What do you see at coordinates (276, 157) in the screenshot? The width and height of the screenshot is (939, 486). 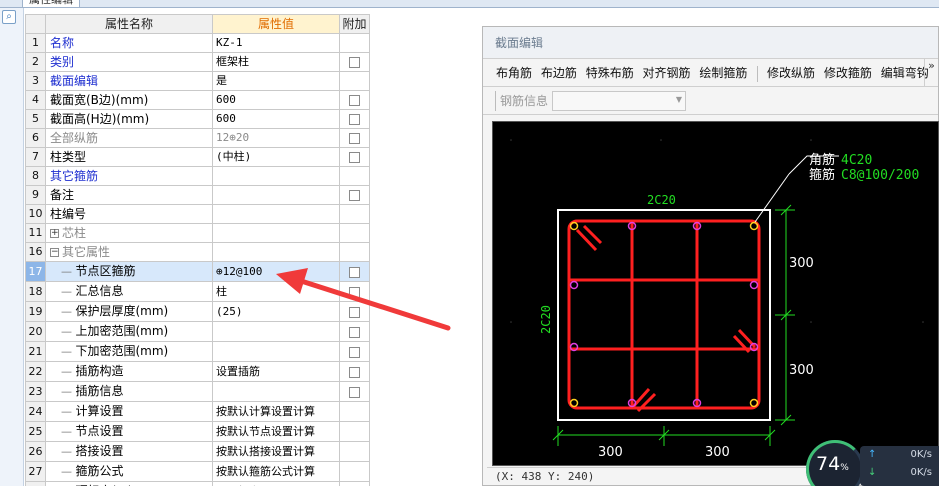 I see `property-value: (中柱)` at bounding box center [276, 157].